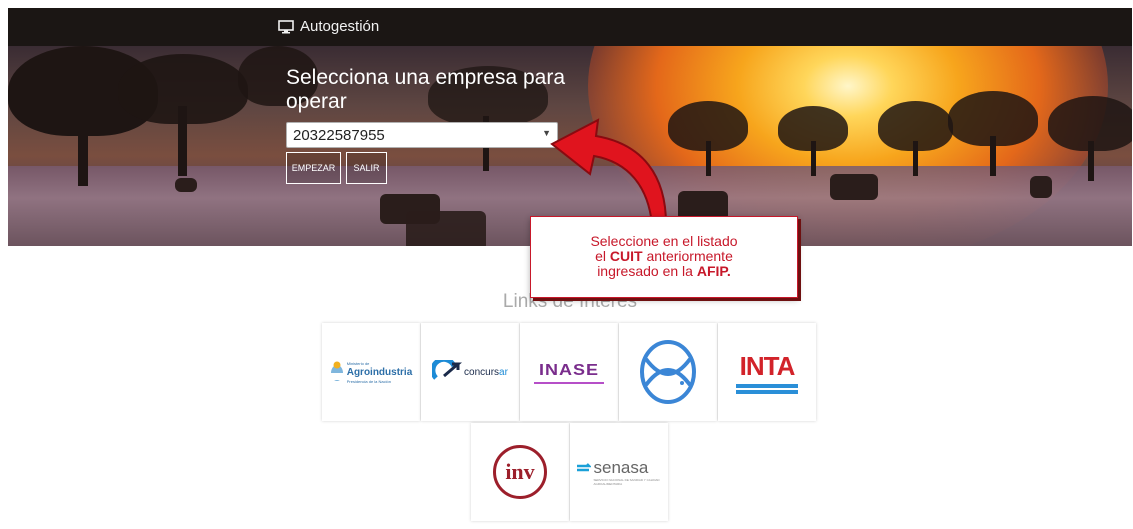  I want to click on monitor-icon, so click(286, 26).